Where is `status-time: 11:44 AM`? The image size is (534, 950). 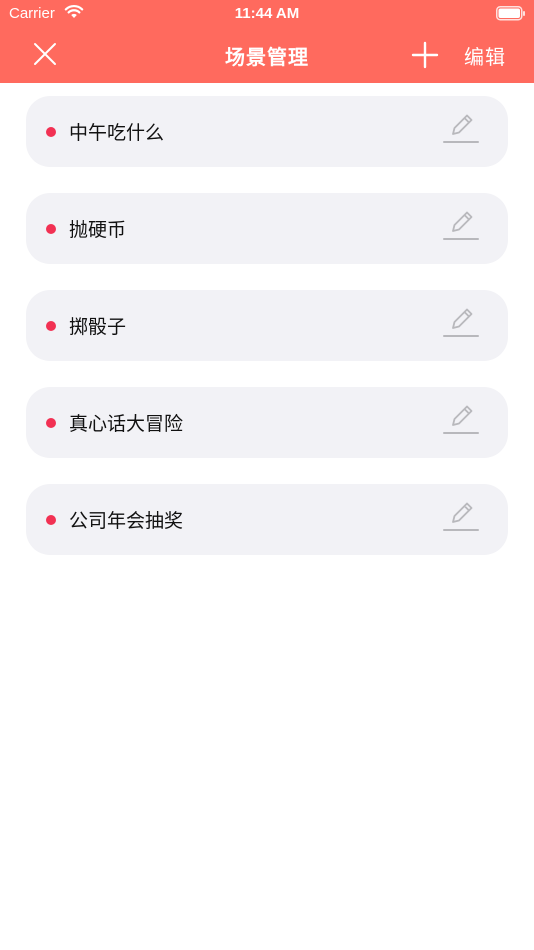
status-time: 11:44 AM is located at coordinates (267, 13).